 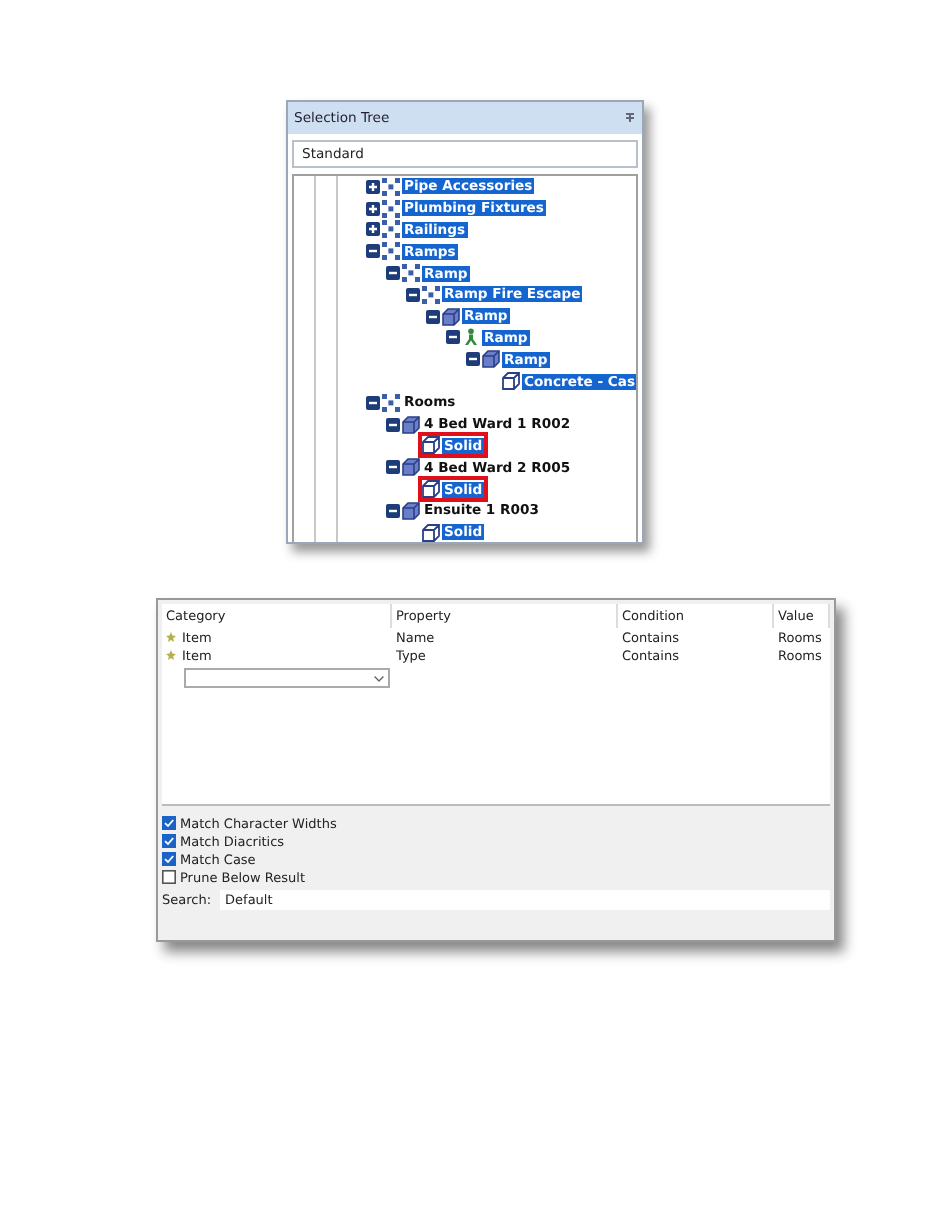 What do you see at coordinates (630, 118) in the screenshot?
I see `pin-icon` at bounding box center [630, 118].